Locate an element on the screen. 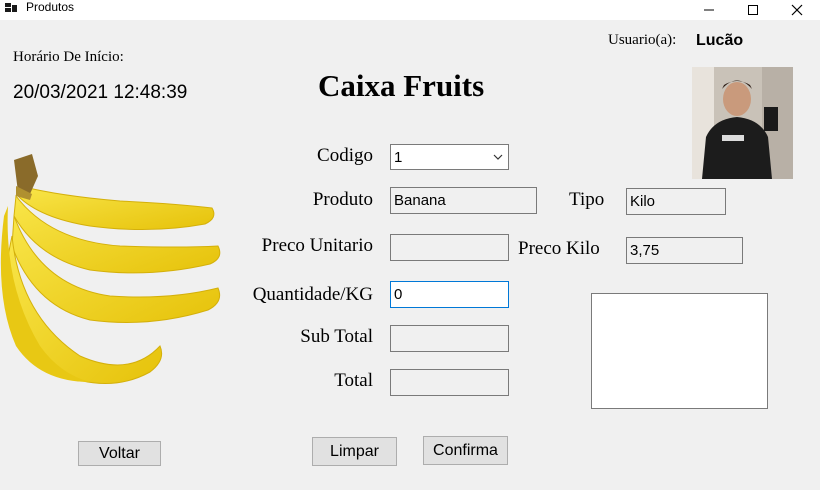 The width and height of the screenshot is (820, 490). start-time-value: 20/03/2021 12:48:39 is located at coordinates (100, 92).